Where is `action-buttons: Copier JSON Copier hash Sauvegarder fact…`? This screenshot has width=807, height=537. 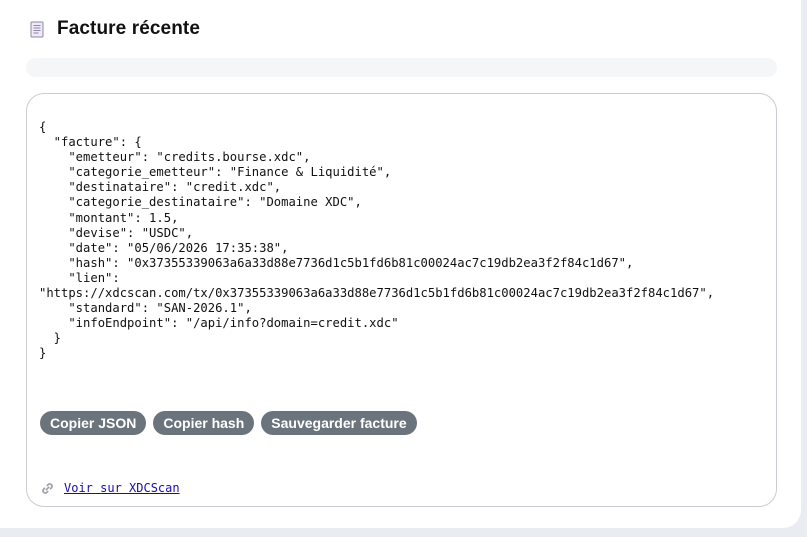 action-buttons: Copier JSON Copier hash Sauvegarder fact… is located at coordinates (228, 423).